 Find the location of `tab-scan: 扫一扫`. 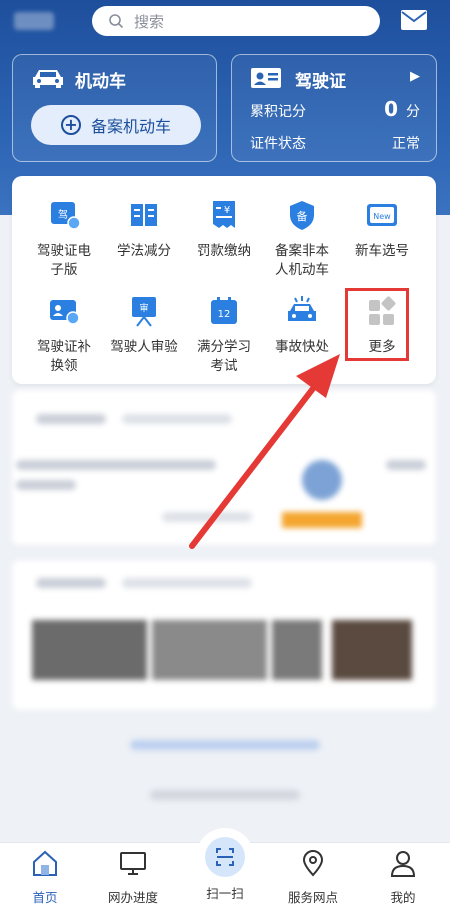

tab-scan: 扫一扫 is located at coordinates (225, 872).